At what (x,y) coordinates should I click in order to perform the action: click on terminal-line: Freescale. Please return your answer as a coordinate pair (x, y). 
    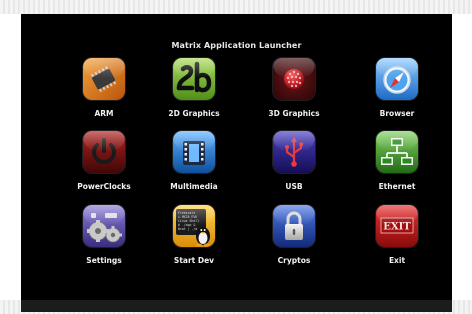
    Looking at the image, I should click on (186, 213).